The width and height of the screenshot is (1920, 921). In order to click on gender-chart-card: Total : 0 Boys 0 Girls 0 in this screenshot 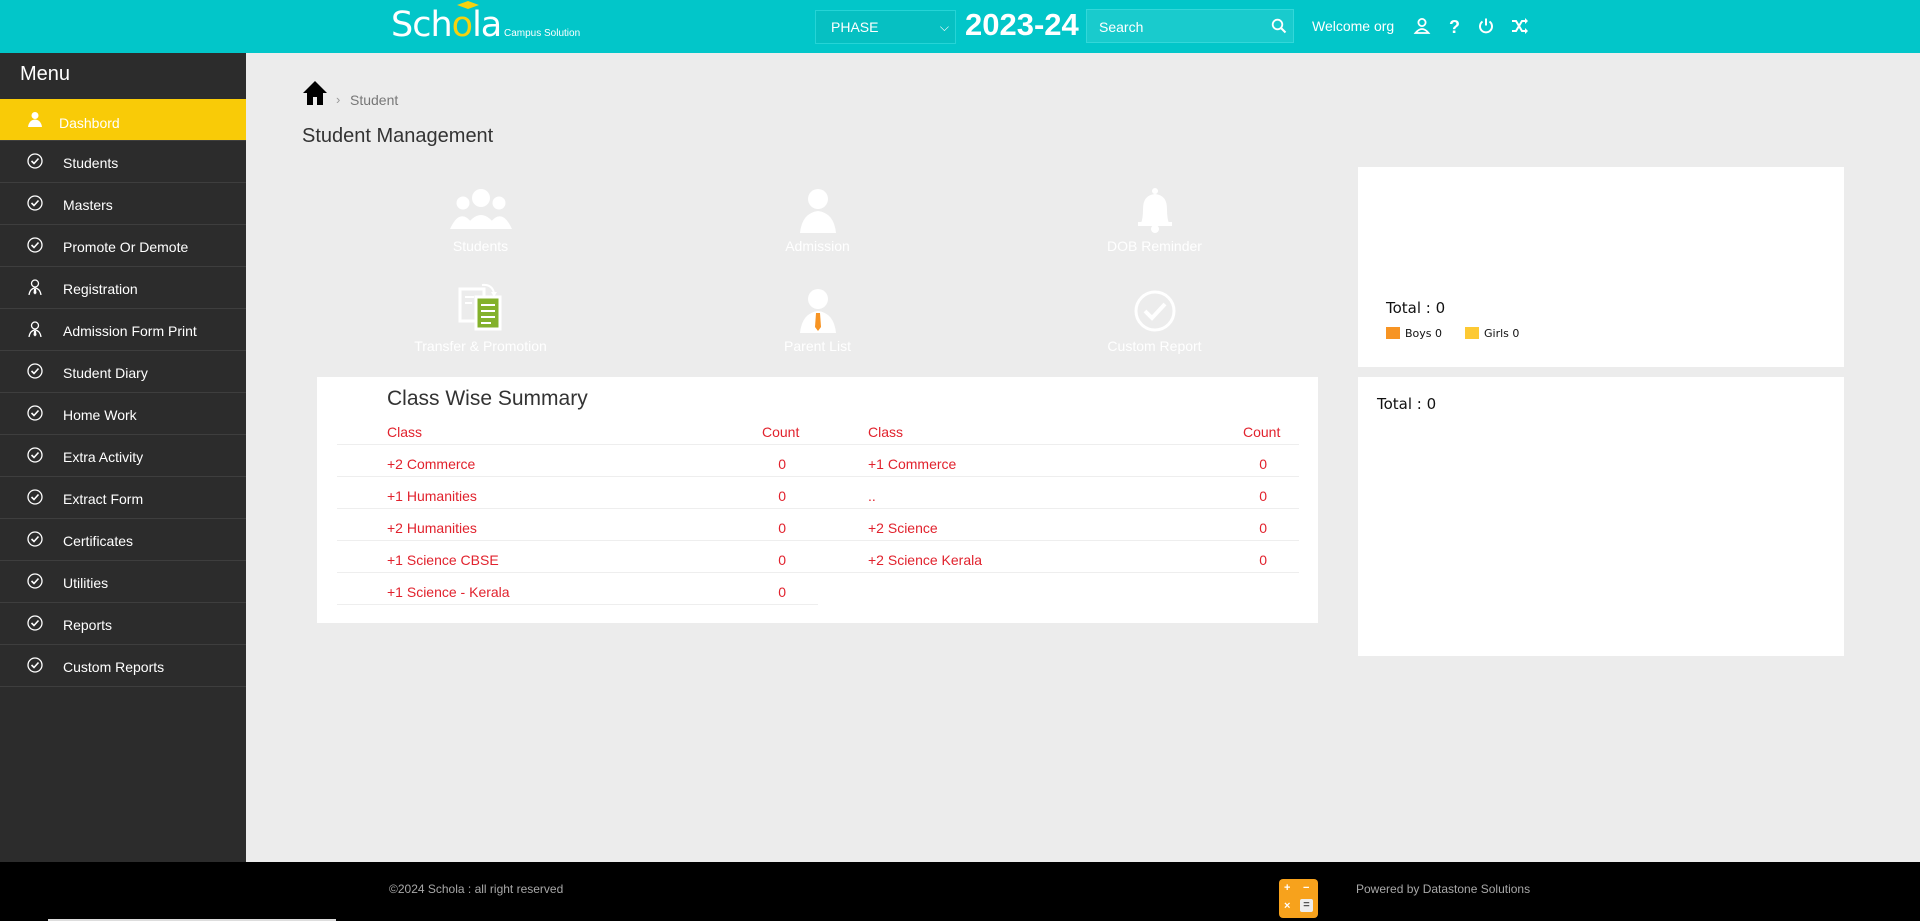, I will do `click(1601, 267)`.